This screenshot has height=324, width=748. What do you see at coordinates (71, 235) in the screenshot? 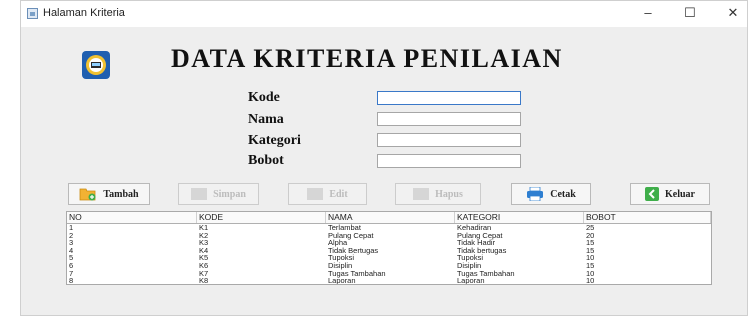
I see `cell-no: 2` at bounding box center [71, 235].